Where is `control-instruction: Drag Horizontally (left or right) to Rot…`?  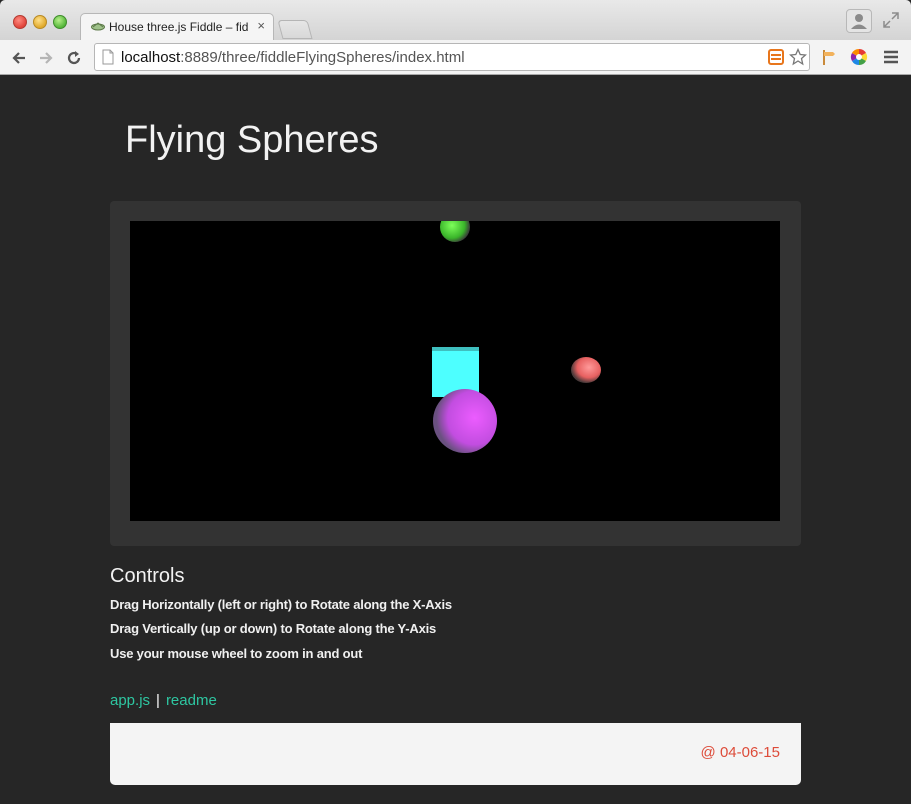 control-instruction: Drag Horizontally (left or right) to Rot… is located at coordinates (281, 604).